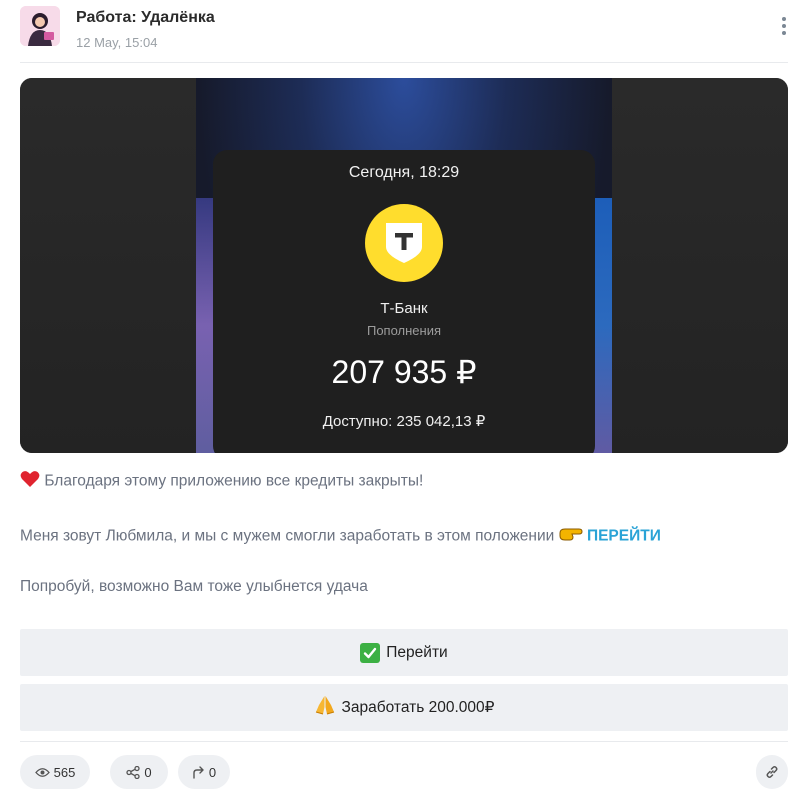 This screenshot has height=798, width=808. Describe the element at coordinates (198, 772) in the screenshot. I see `forward-arrow-icon` at that location.